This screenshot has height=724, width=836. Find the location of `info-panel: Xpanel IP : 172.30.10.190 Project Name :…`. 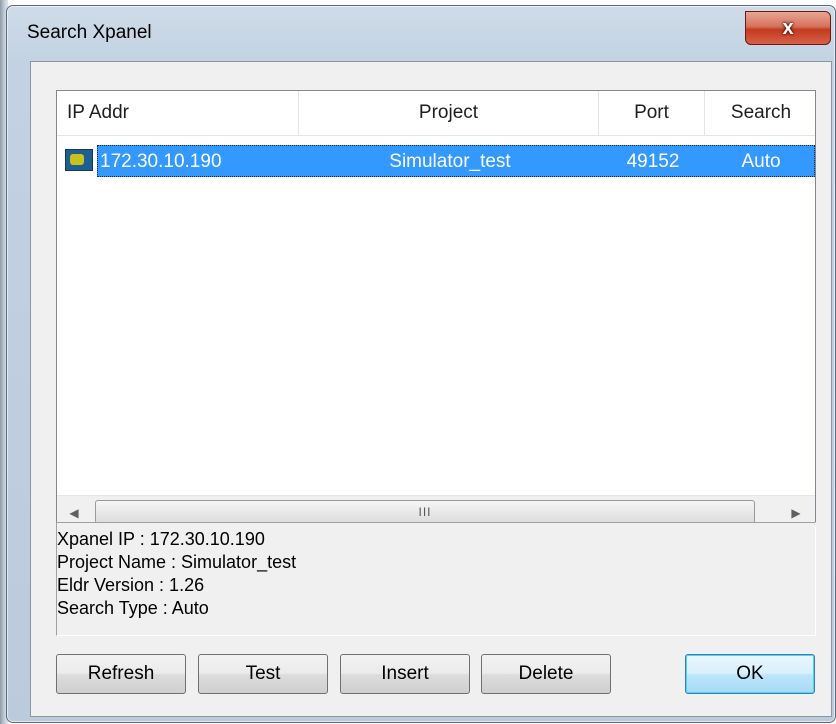

info-panel: Xpanel IP : 172.30.10.190 Project Name :… is located at coordinates (436, 579).